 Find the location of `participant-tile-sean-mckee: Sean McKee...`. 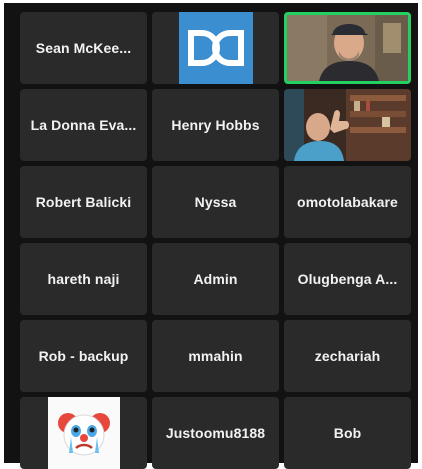

participant-tile-sean-mckee: Sean McKee... is located at coordinates (83, 48).